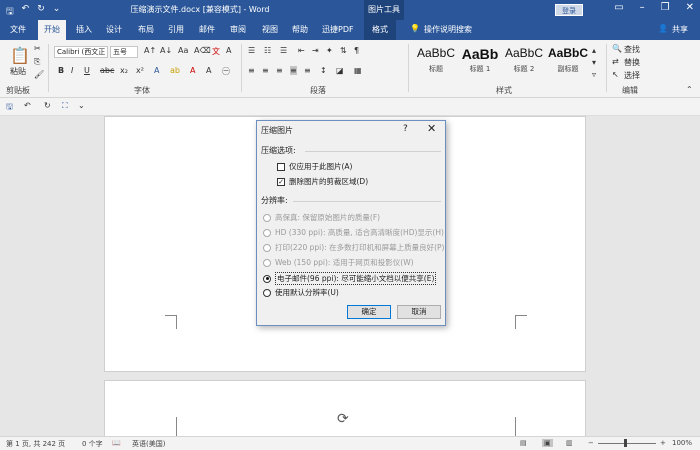  What do you see at coordinates (92, 444) in the screenshot?
I see `word-count: 0 个字` at bounding box center [92, 444].